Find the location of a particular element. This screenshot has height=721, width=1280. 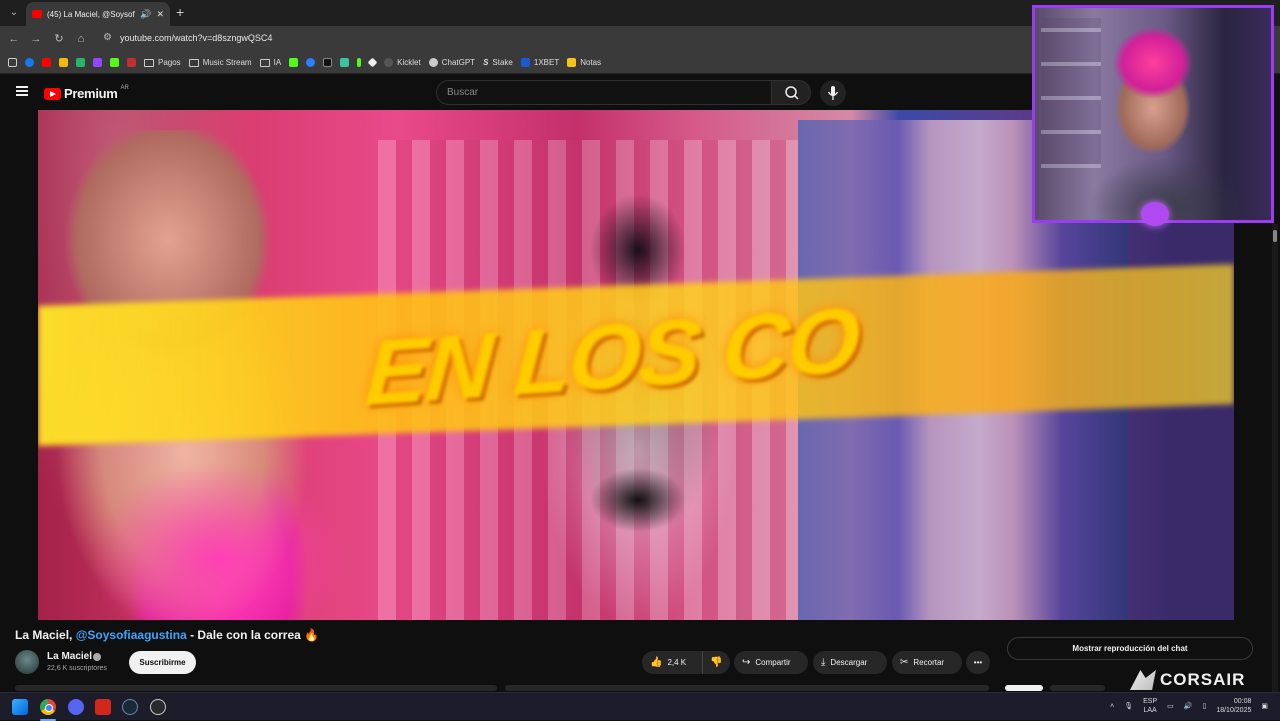

download-icon: ⤓ is located at coordinates (823, 662).